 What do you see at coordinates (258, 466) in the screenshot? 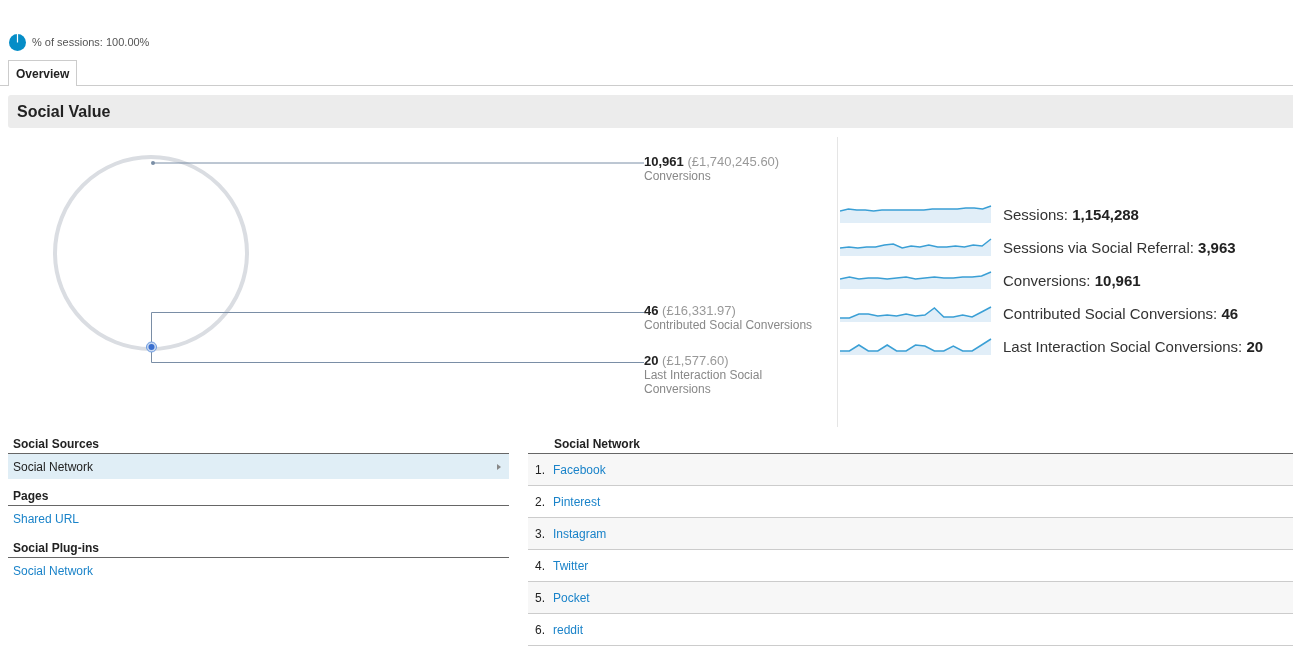
I see `selected-list-item: Social Network` at bounding box center [258, 466].